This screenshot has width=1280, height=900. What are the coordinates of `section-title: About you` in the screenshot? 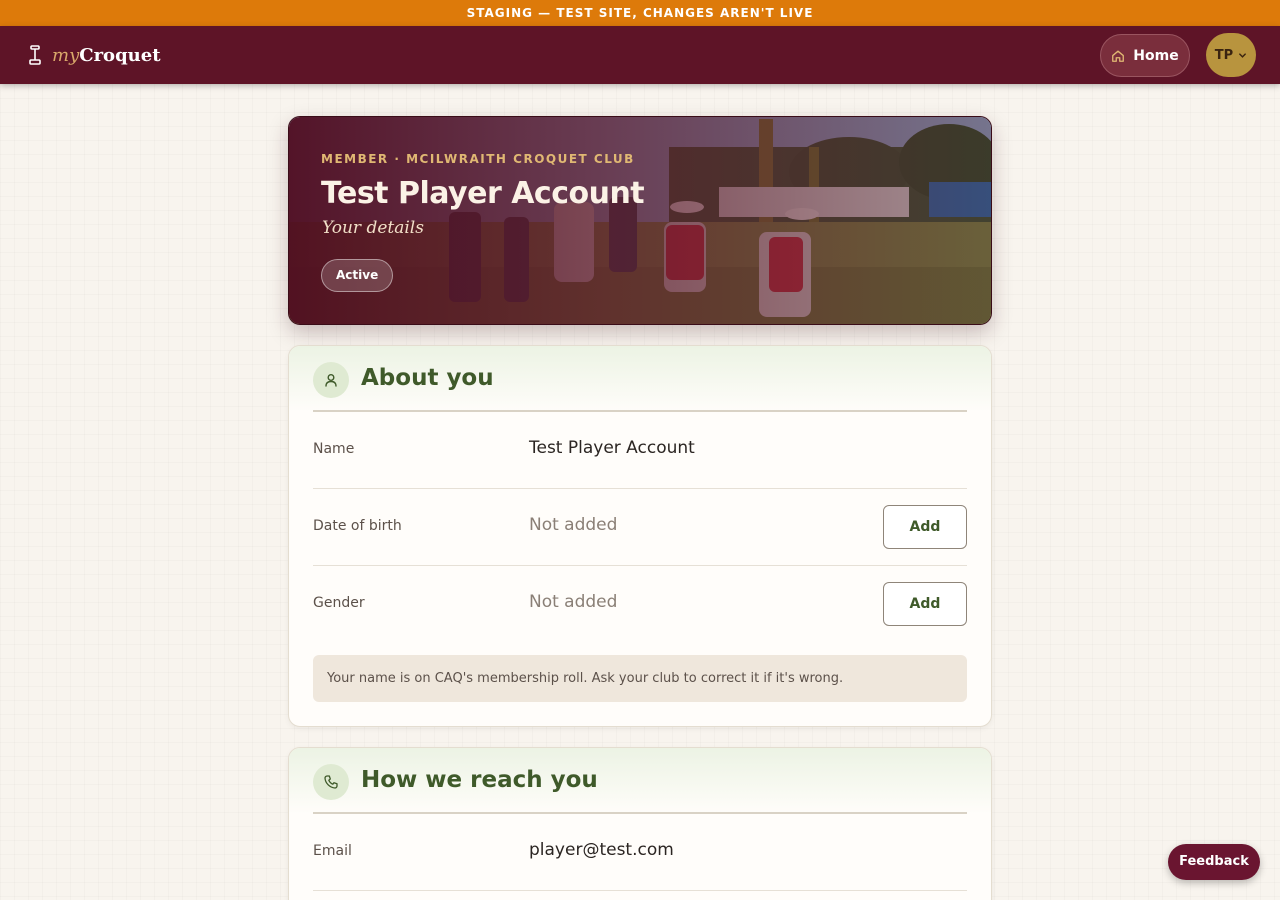 It's located at (427, 378).